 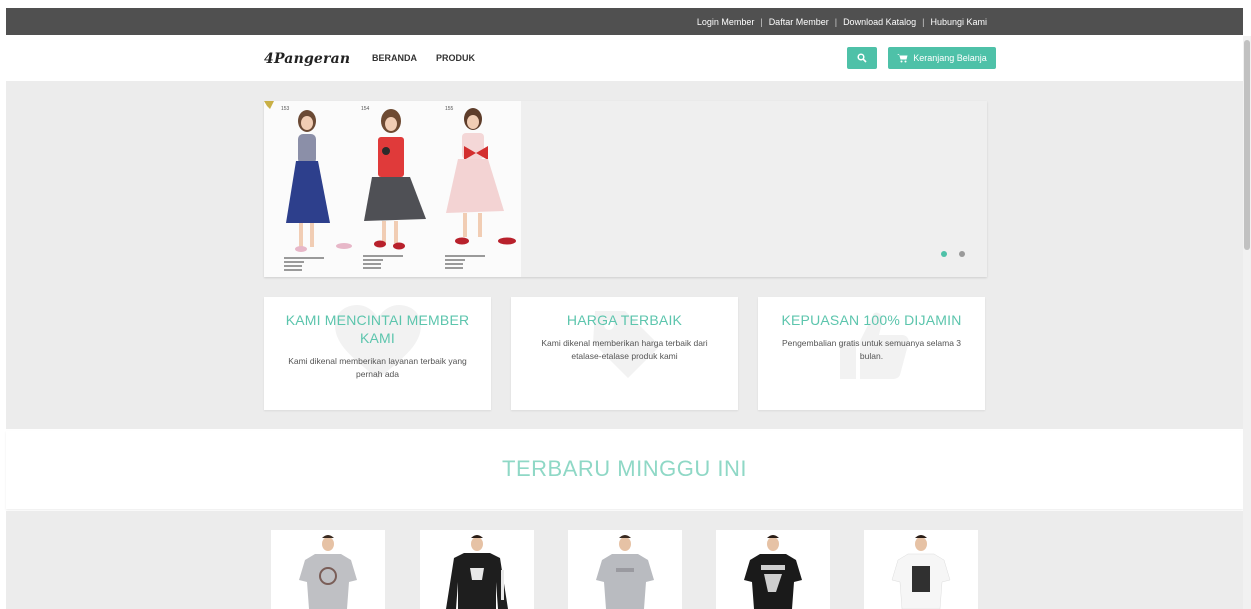 I want to click on scrollbar-thumb, so click(x=1247, y=145).